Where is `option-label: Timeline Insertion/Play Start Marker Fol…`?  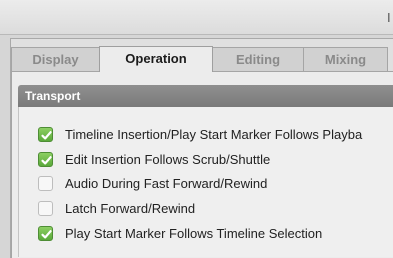 option-label: Timeline Insertion/Play Start Marker Fol… is located at coordinates (214, 134).